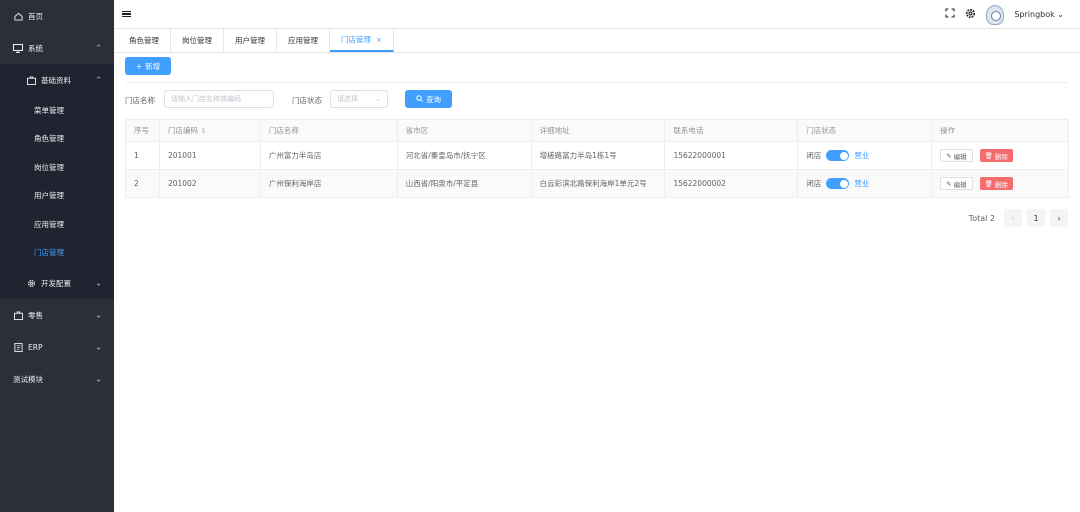 This screenshot has height=512, width=1080. I want to click on cell-index: 2, so click(143, 183).